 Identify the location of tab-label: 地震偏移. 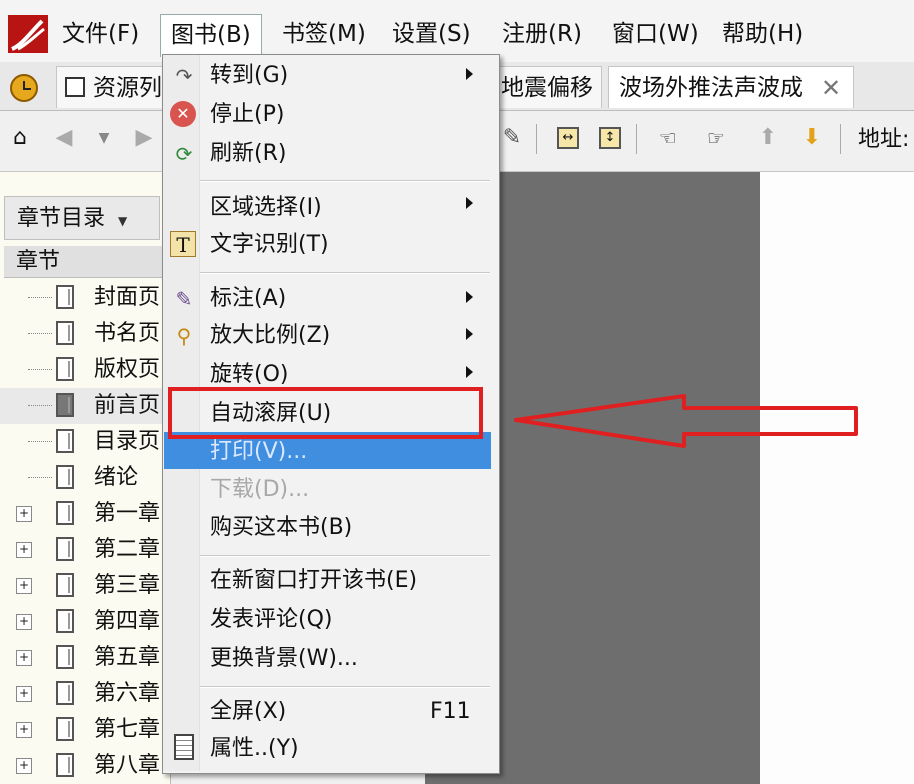
(547, 88).